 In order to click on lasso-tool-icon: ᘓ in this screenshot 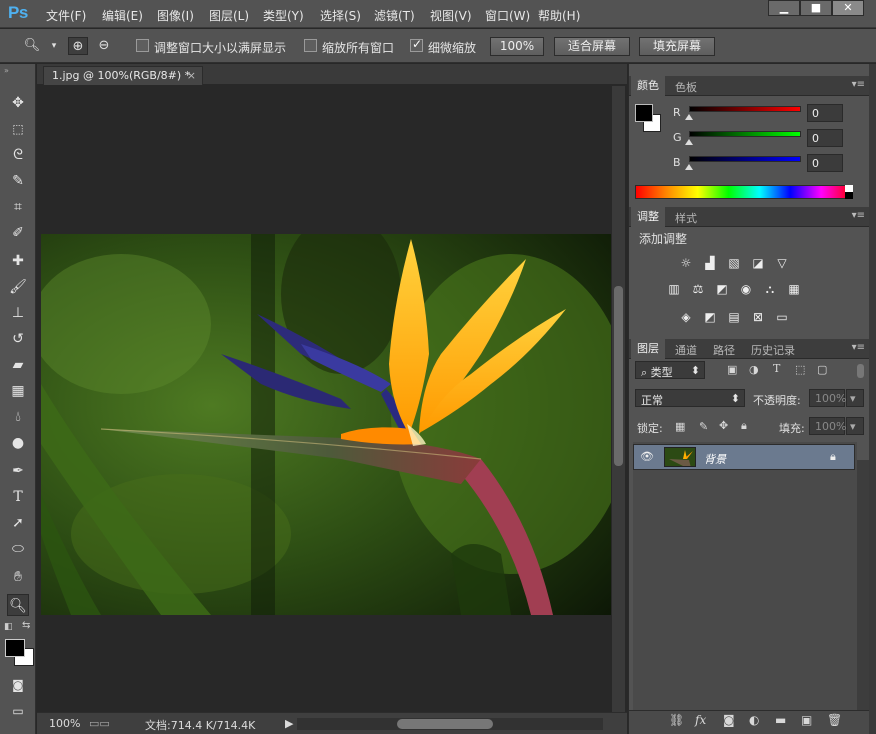, I will do `click(18, 155)`.